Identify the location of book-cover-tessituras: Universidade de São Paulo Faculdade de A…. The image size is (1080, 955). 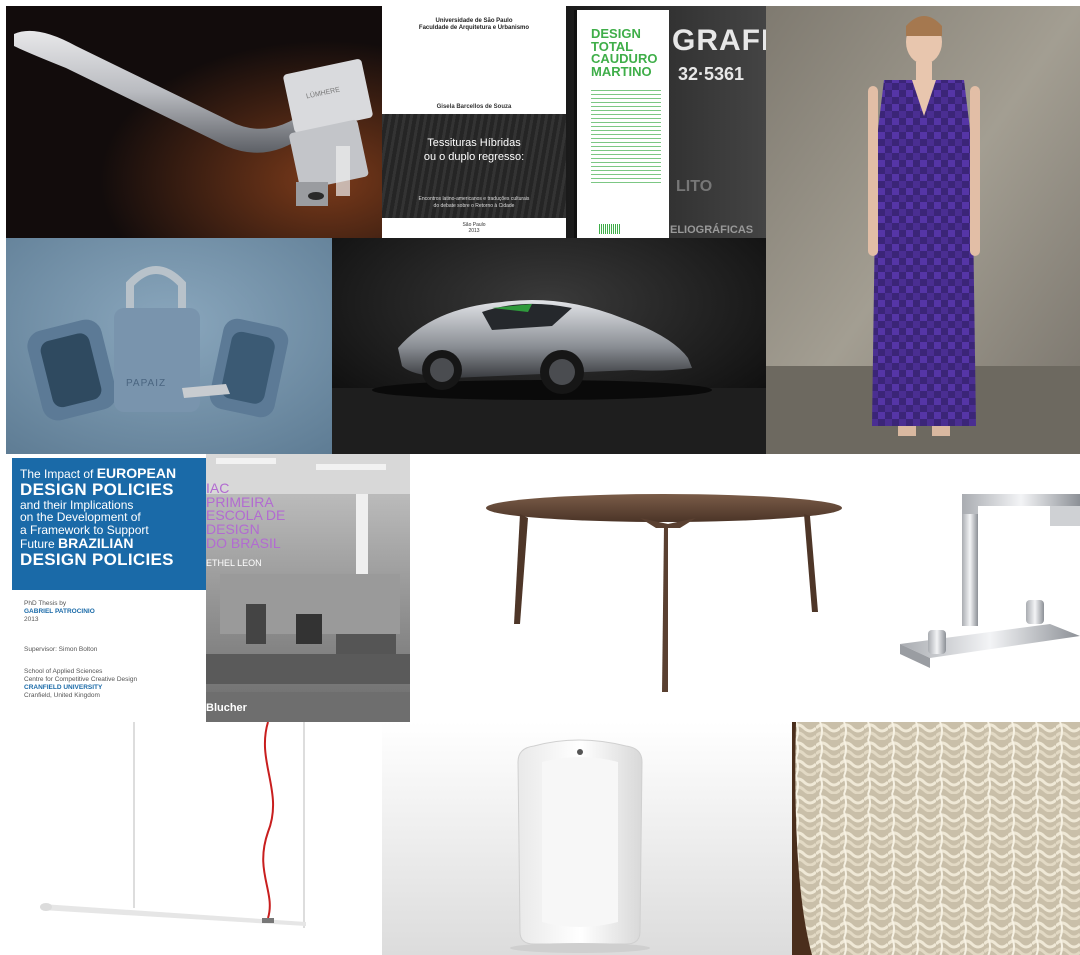
(474, 122).